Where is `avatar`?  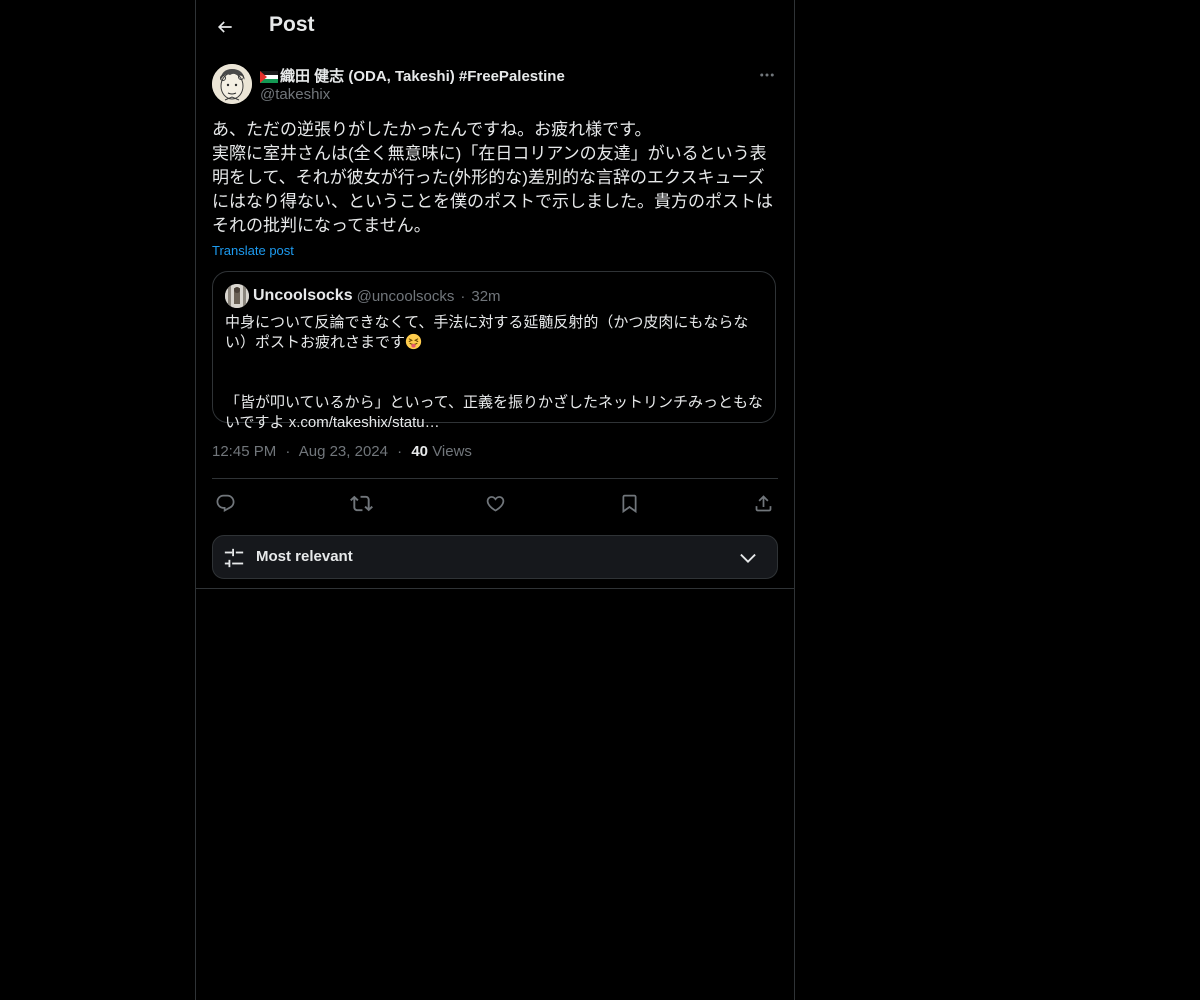 avatar is located at coordinates (232, 84).